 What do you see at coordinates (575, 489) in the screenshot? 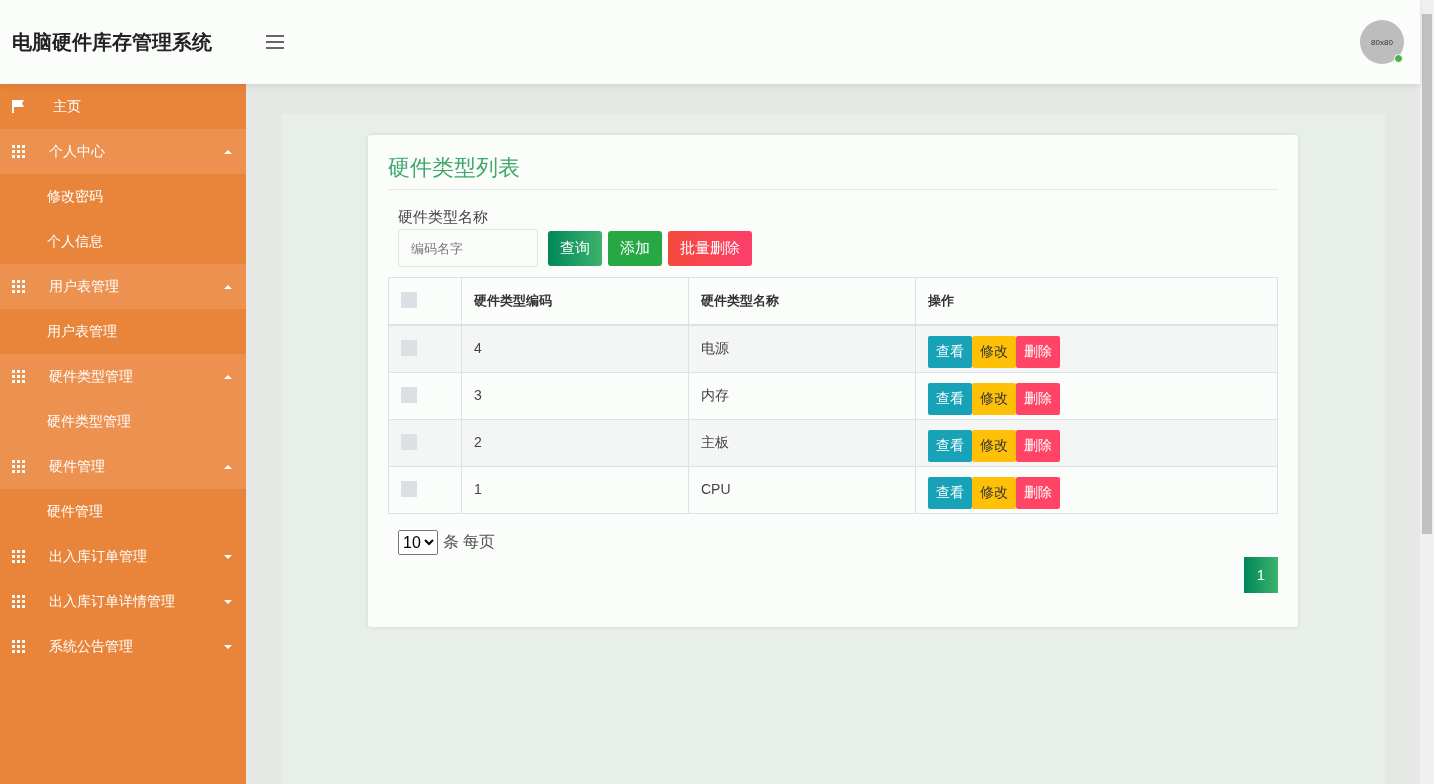
I see `table-cell: 1` at bounding box center [575, 489].